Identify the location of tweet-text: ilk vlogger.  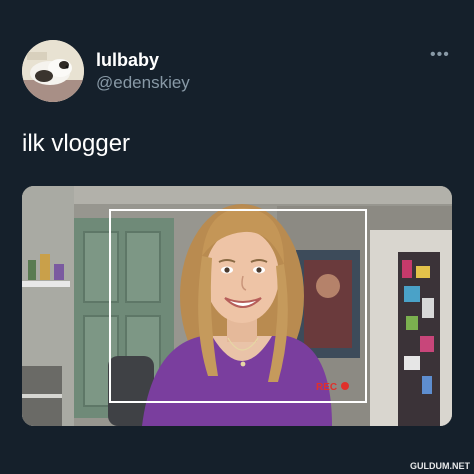
(76, 143).